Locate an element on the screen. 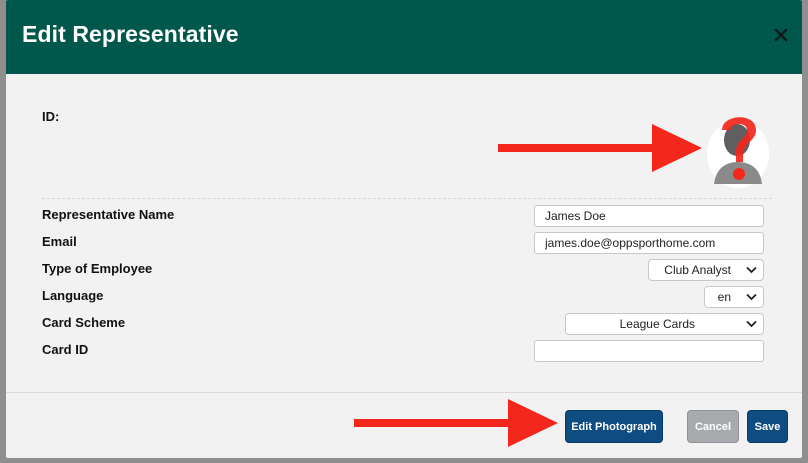  unknown-user-avatar-icon is located at coordinates (738, 152).